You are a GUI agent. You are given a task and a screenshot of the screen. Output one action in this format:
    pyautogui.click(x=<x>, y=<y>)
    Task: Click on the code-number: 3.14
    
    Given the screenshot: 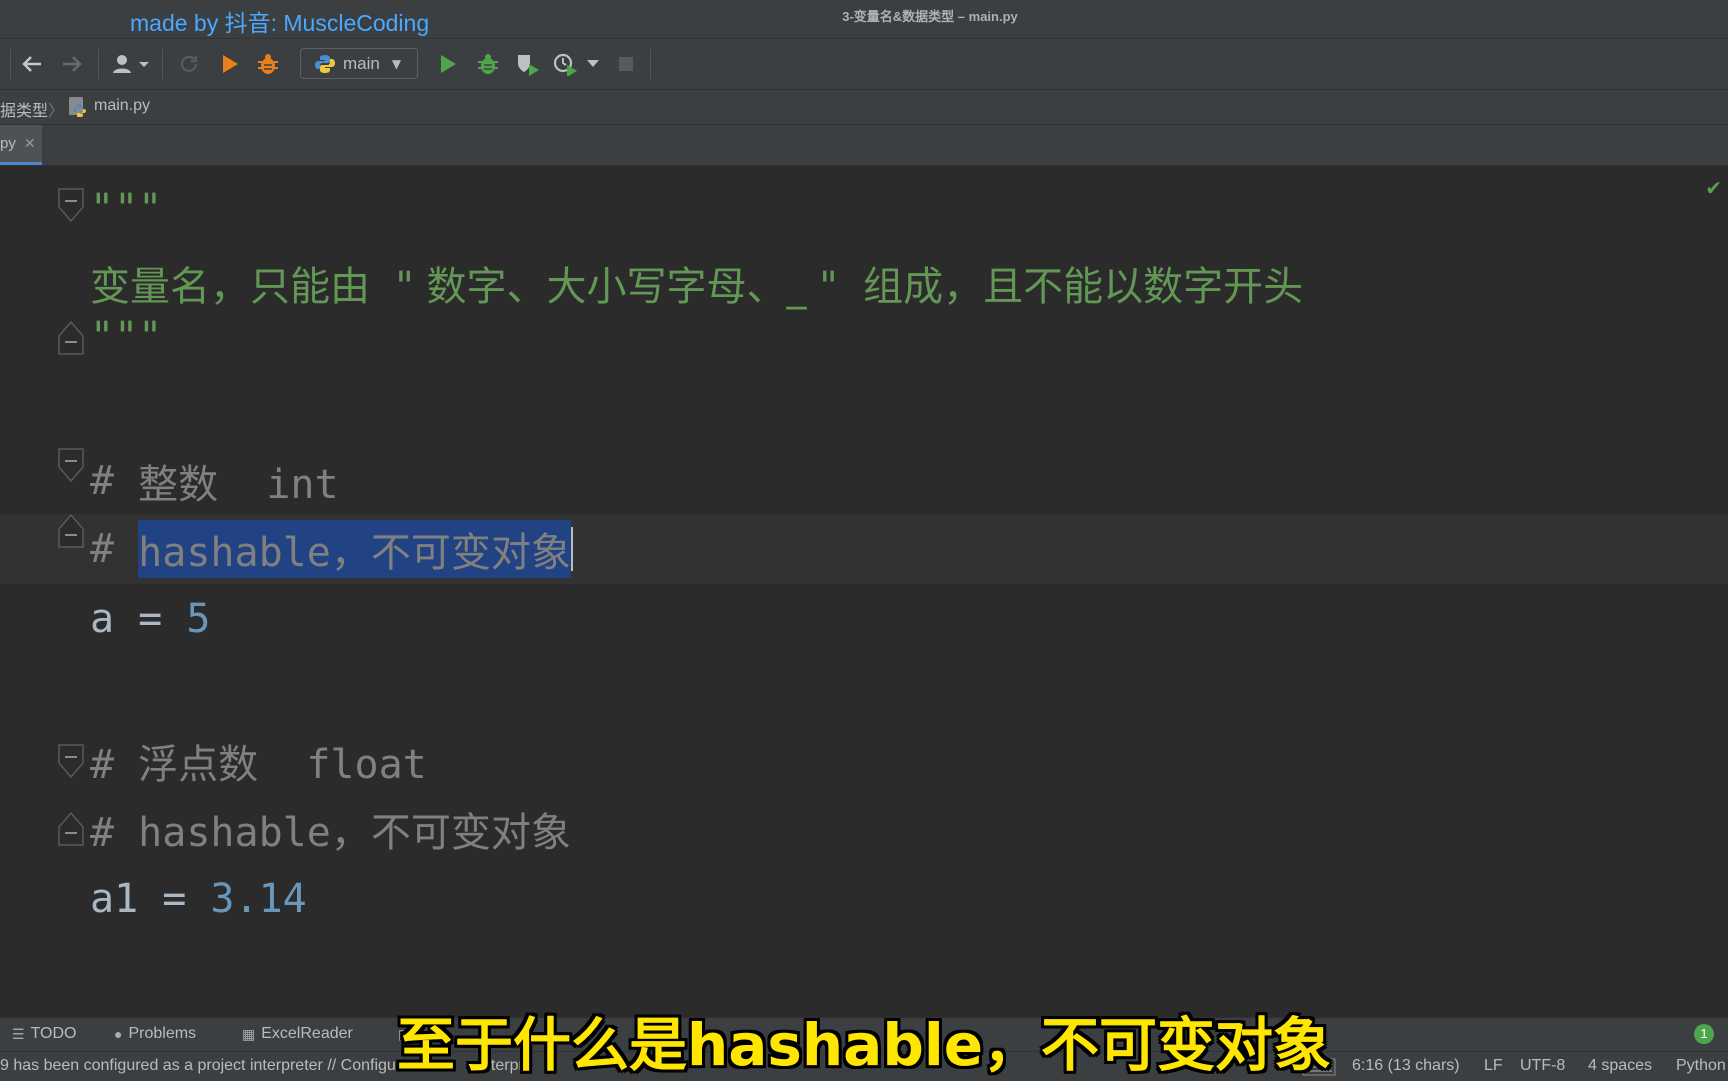 What is the action you would take?
    pyautogui.click(x=258, y=899)
    